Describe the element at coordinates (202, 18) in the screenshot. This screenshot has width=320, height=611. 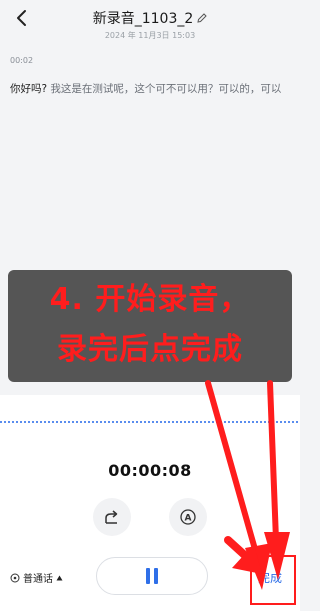
I see `edit-icon` at that location.